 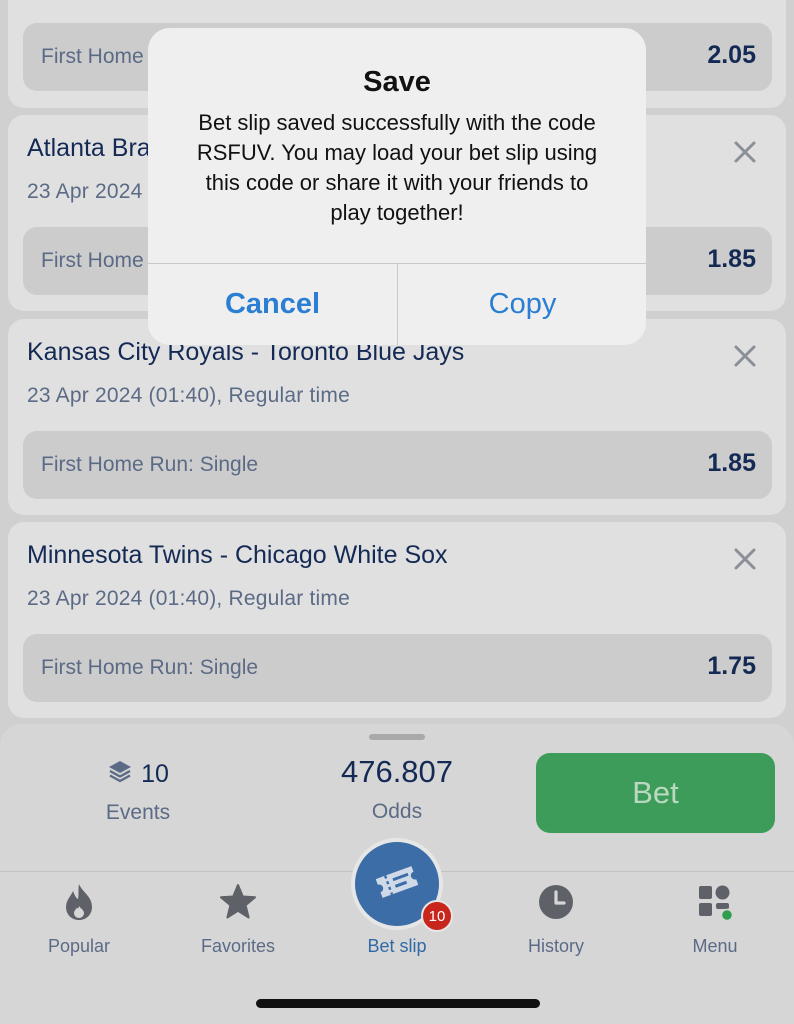 I want to click on home-indicator, so click(x=398, y=1003).